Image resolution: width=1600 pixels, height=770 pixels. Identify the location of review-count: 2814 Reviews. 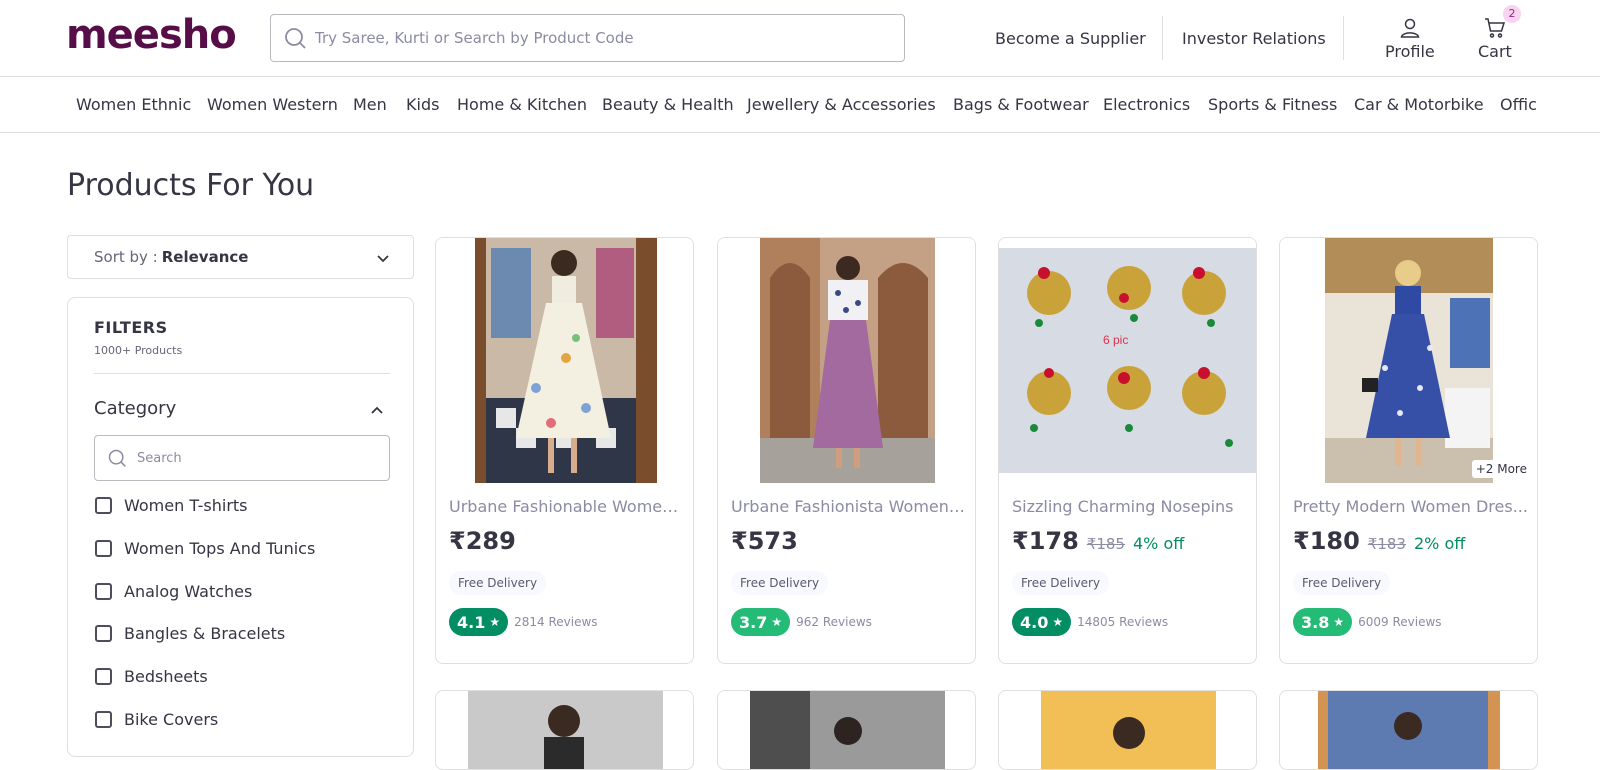
(556, 622).